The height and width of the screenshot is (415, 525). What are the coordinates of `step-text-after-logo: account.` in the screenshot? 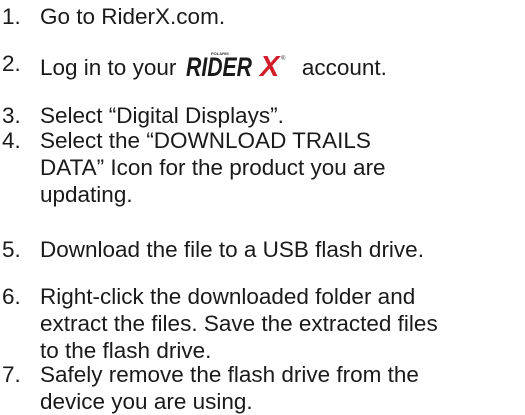 It's located at (344, 67).